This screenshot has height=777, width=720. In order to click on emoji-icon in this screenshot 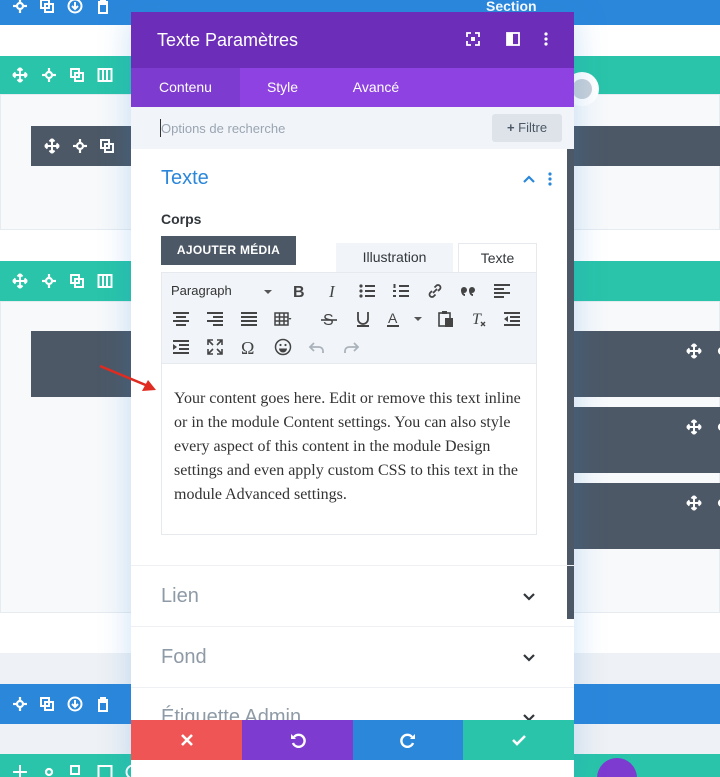, I will do `click(283, 347)`.